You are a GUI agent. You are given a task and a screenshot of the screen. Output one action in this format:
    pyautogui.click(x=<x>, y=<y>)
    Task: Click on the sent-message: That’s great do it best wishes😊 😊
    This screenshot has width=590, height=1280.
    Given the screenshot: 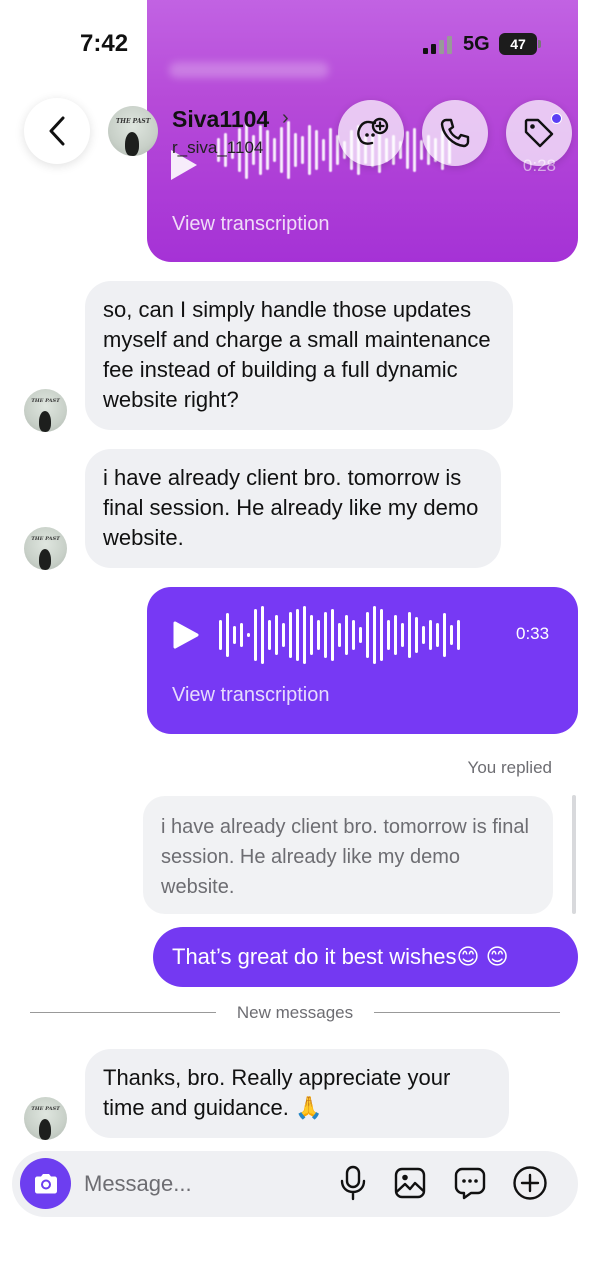 What is the action you would take?
    pyautogui.click(x=365, y=957)
    